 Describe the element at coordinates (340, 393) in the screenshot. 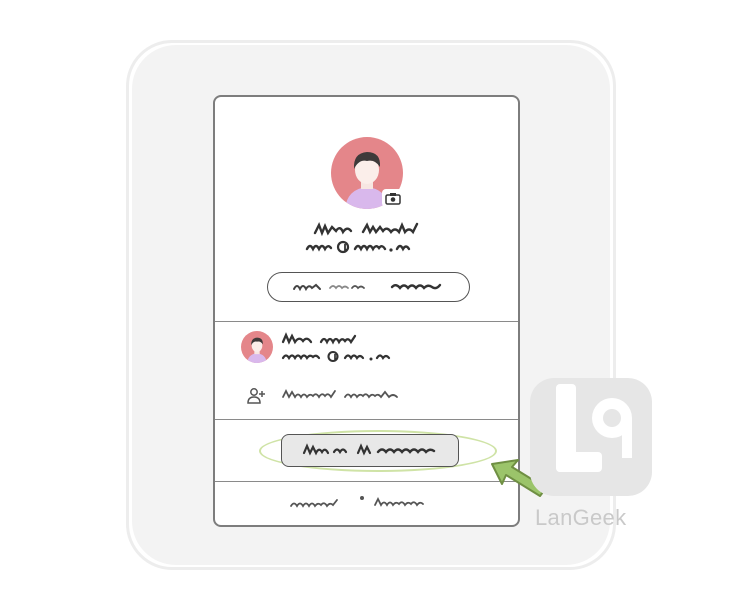

I see `add-another-account-label` at that location.